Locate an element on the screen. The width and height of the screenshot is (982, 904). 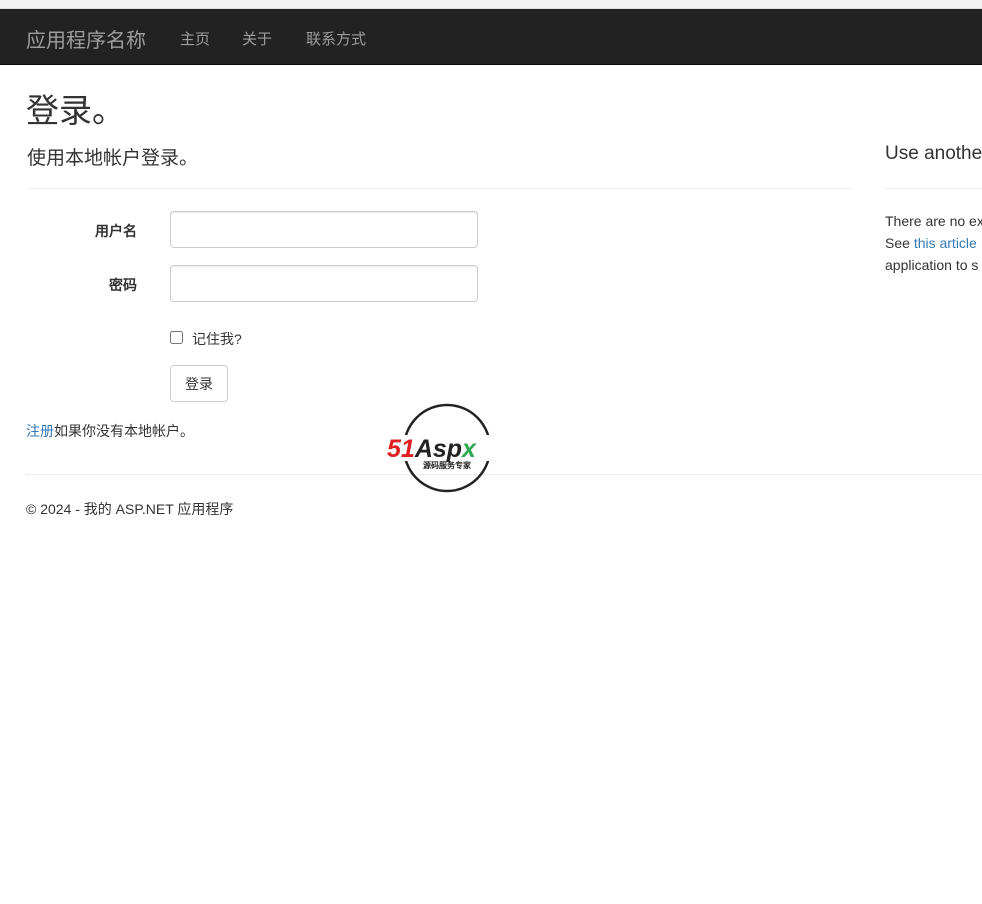
remember-me-label: 记住我? is located at coordinates (217, 339).